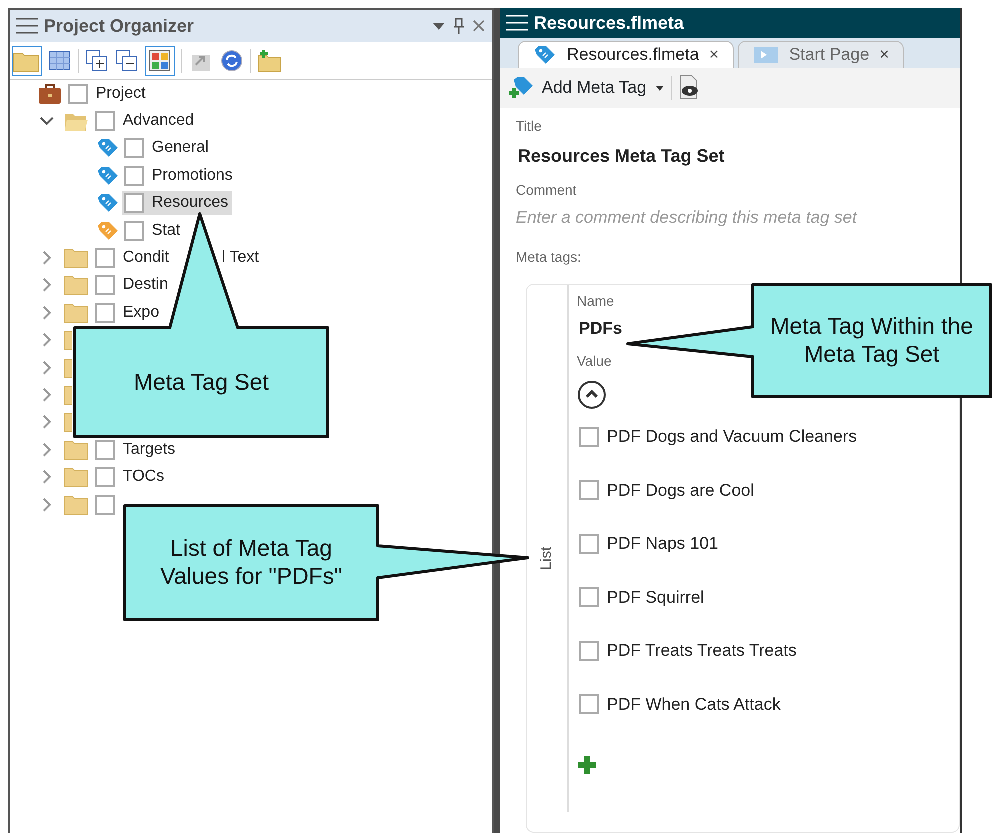  I want to click on menu-icon, so click(27, 26).